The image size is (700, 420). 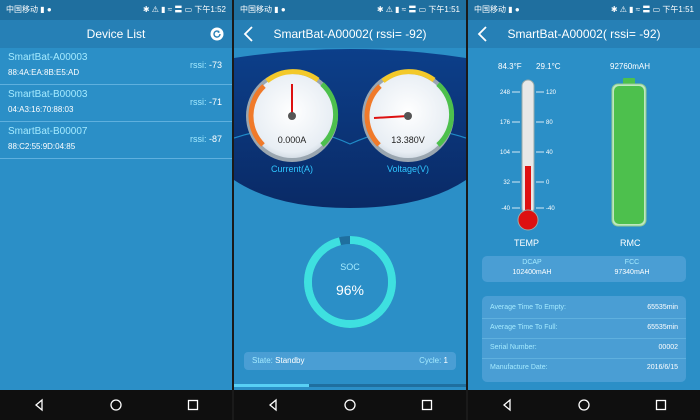 I want to click on device-name: SmartBat-A00003, so click(x=48, y=57).